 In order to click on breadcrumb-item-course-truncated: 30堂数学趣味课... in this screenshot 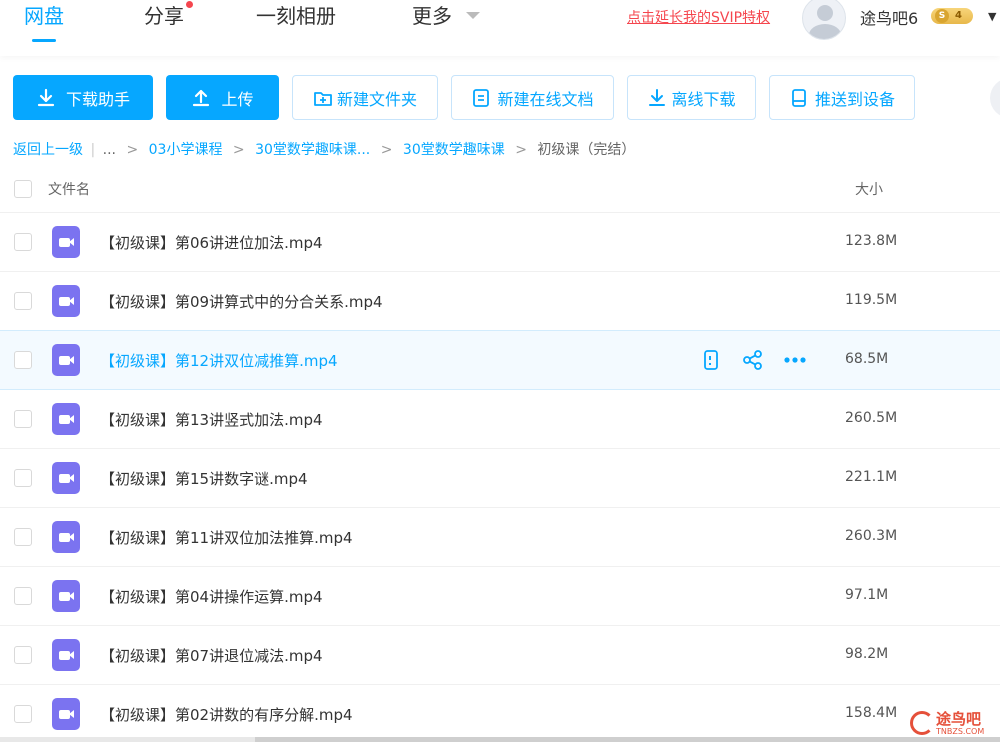, I will do `click(312, 150)`.